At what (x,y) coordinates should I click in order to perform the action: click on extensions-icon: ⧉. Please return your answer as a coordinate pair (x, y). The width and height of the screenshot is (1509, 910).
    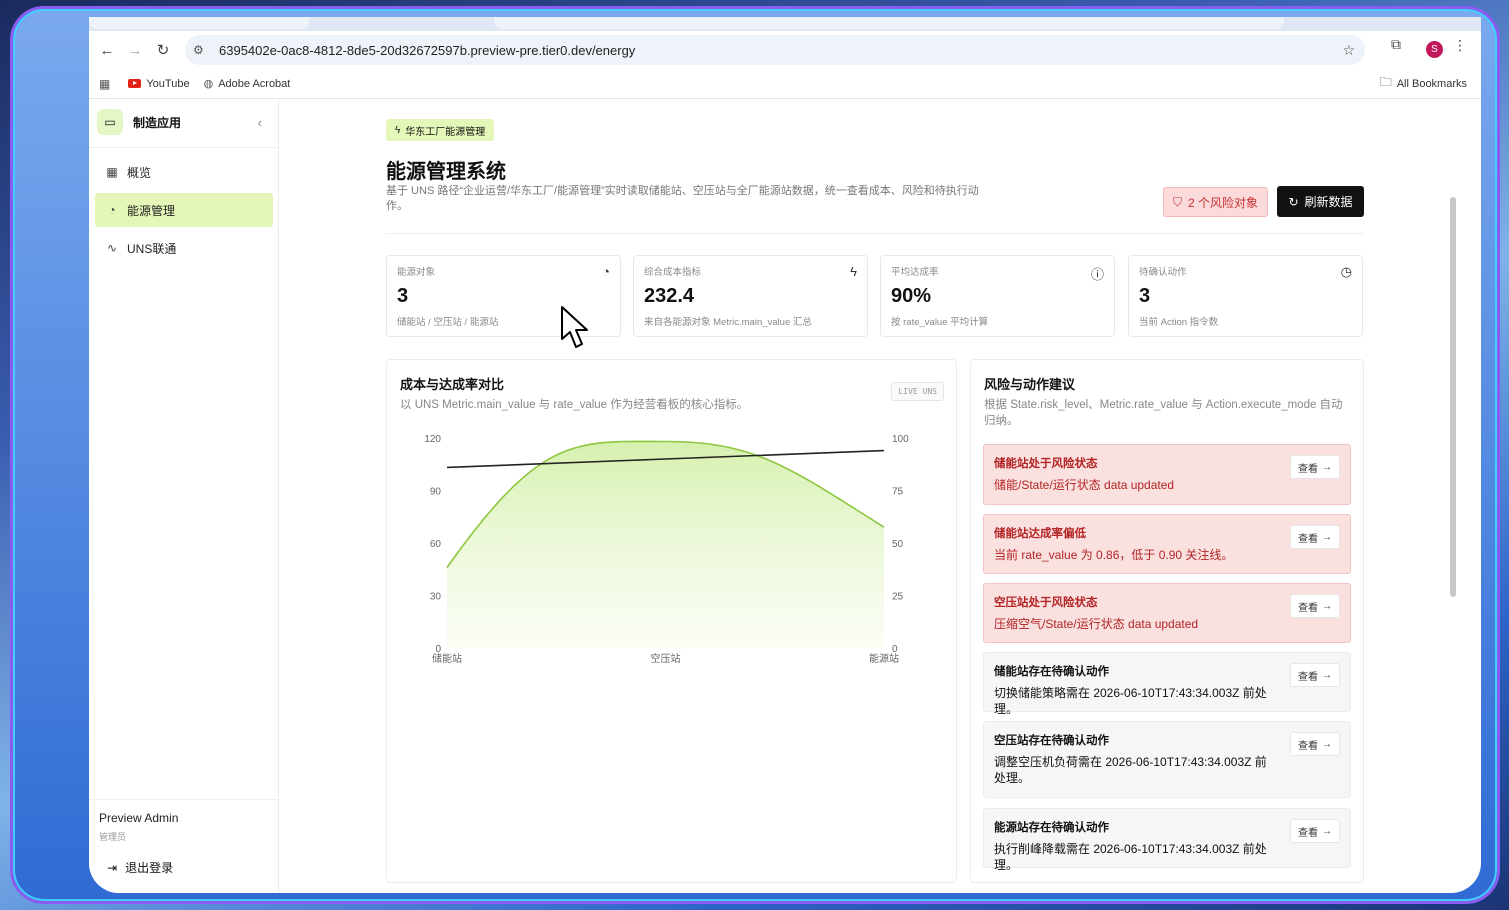
    Looking at the image, I should click on (1396, 44).